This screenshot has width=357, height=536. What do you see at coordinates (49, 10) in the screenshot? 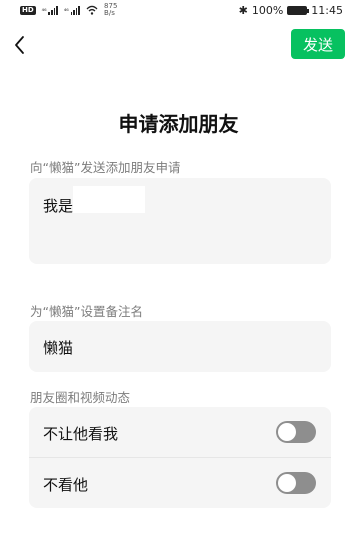
I see `signal-icon: ⁴⁶` at bounding box center [49, 10].